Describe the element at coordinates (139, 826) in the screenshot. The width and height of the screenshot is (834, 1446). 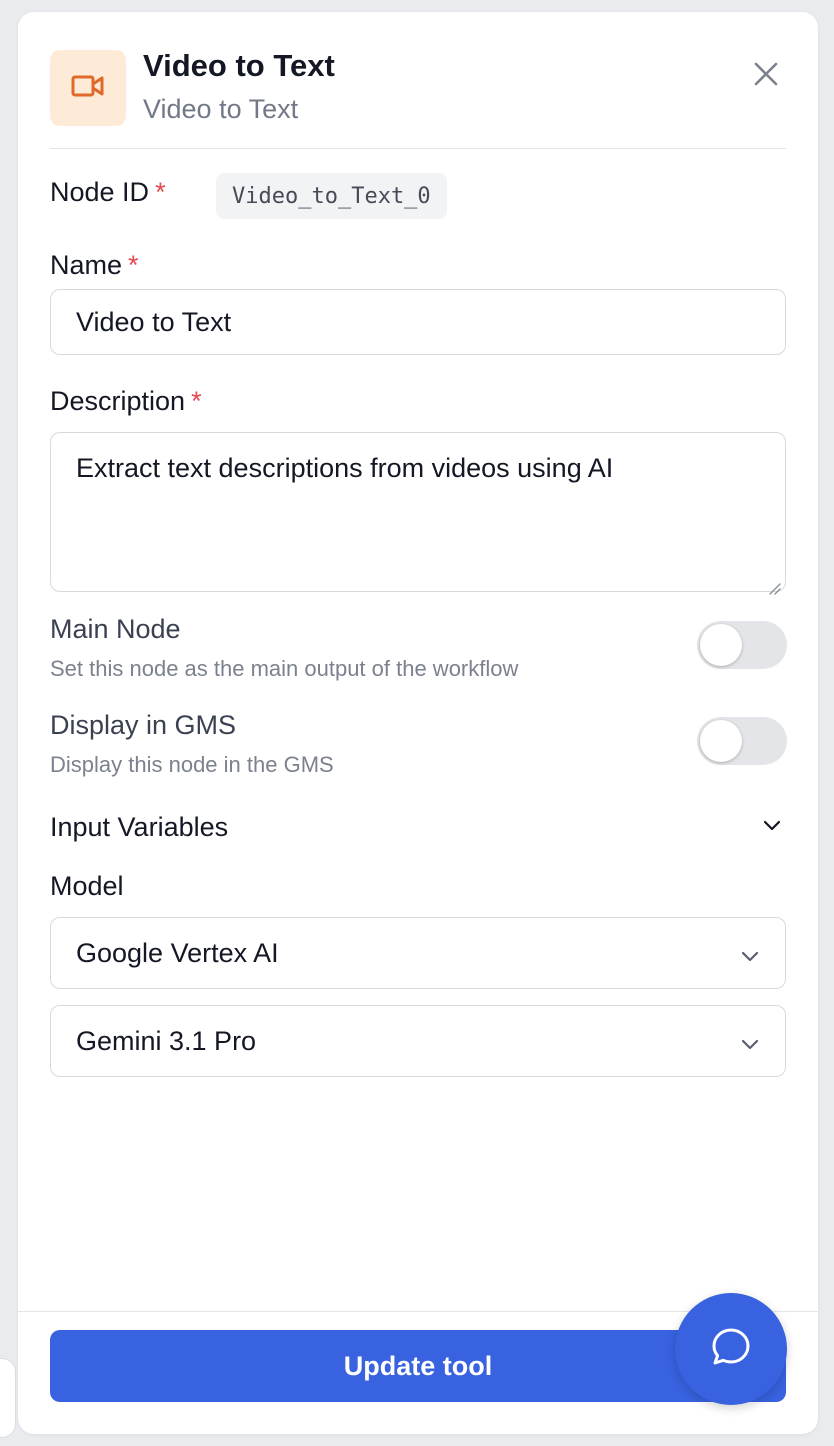
I see `input-variables-label: Input Variables` at that location.